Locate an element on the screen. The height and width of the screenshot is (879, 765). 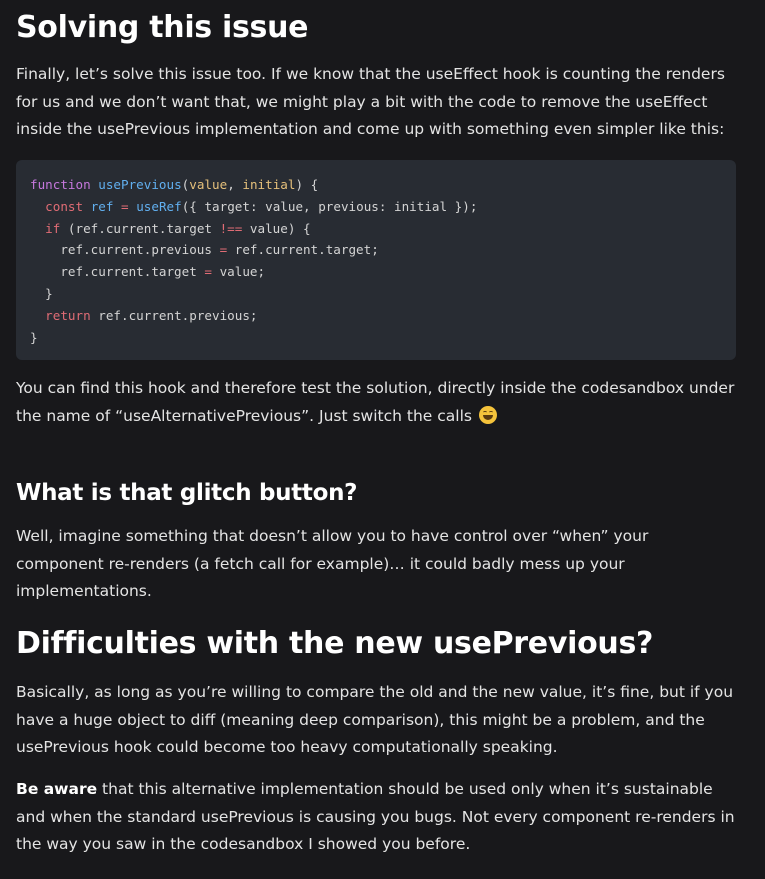
code-line: return ref.current.previous; is located at coordinates (151, 315).